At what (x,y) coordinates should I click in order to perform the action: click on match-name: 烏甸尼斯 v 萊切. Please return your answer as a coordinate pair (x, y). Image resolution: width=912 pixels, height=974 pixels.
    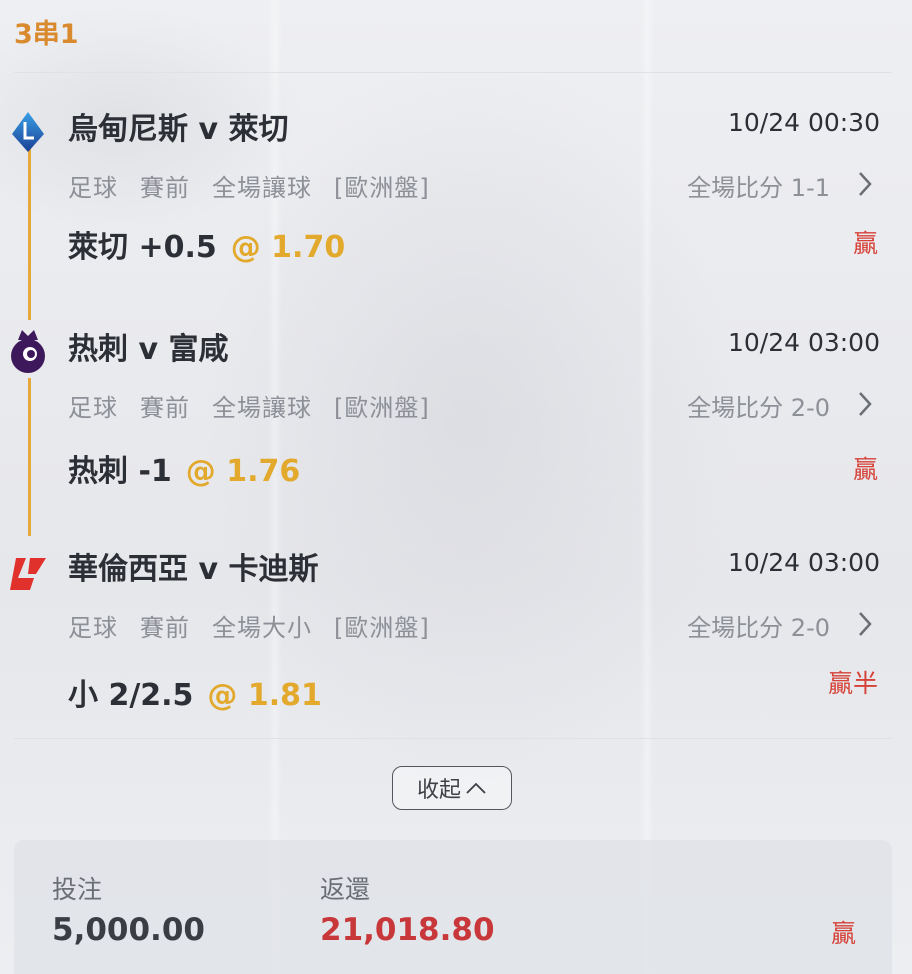
    Looking at the image, I should click on (178, 129).